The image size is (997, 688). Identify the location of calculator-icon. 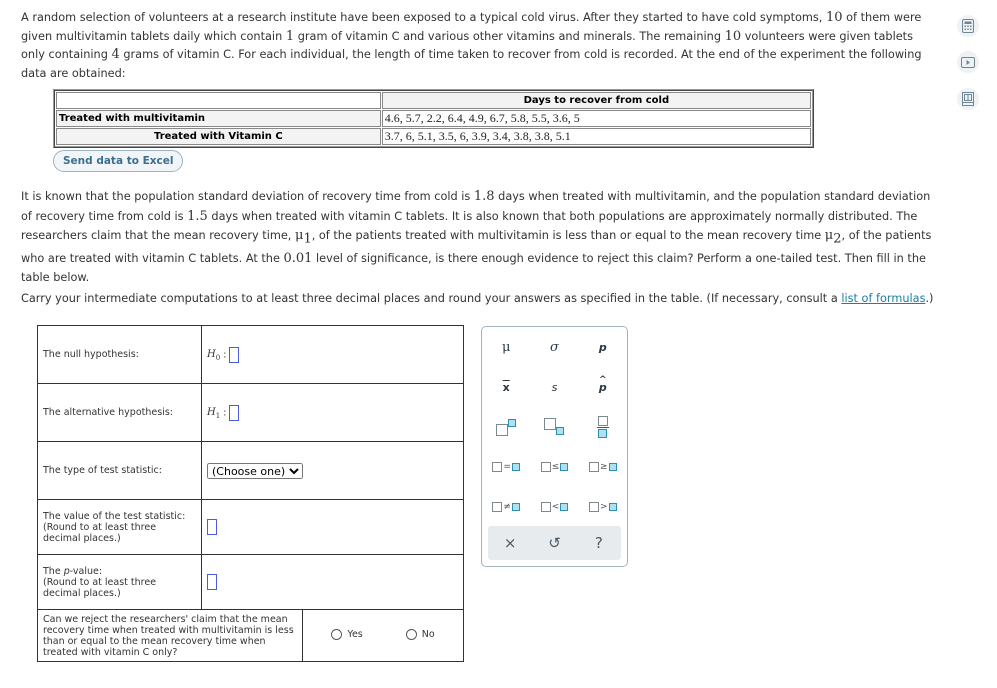
(968, 26).